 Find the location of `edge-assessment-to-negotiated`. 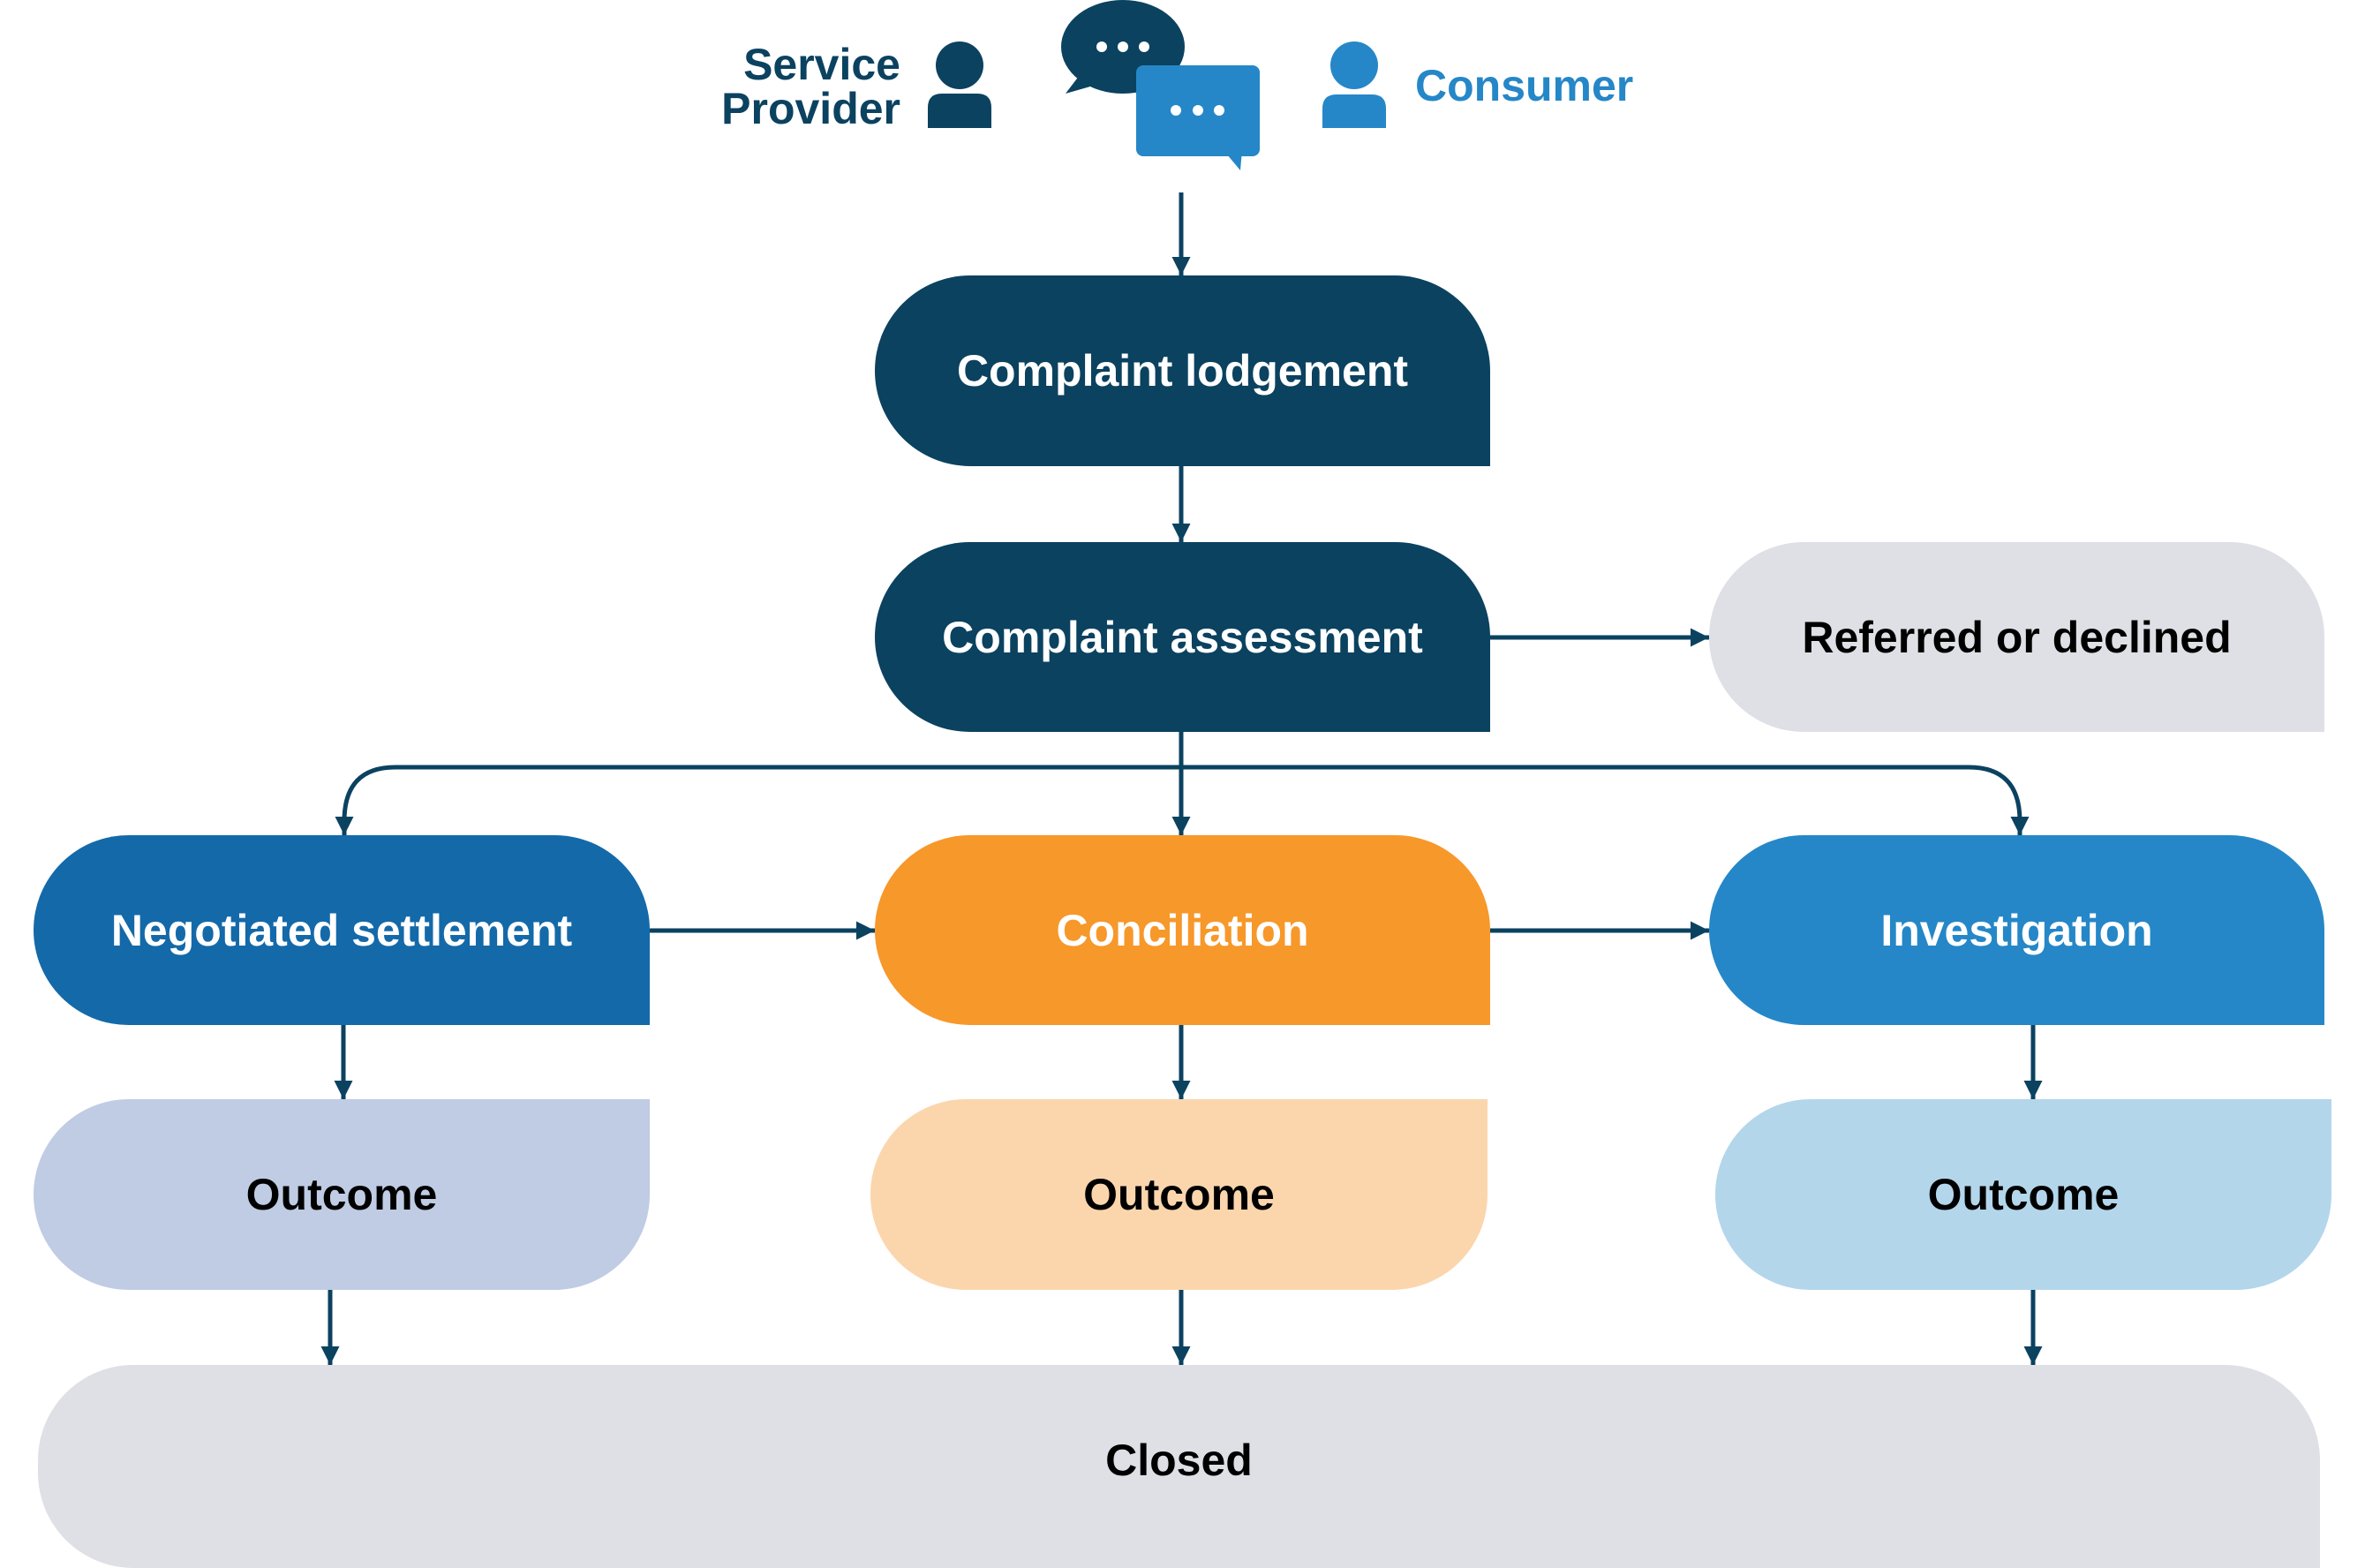

edge-assessment-to-negotiated is located at coordinates (758, 800).